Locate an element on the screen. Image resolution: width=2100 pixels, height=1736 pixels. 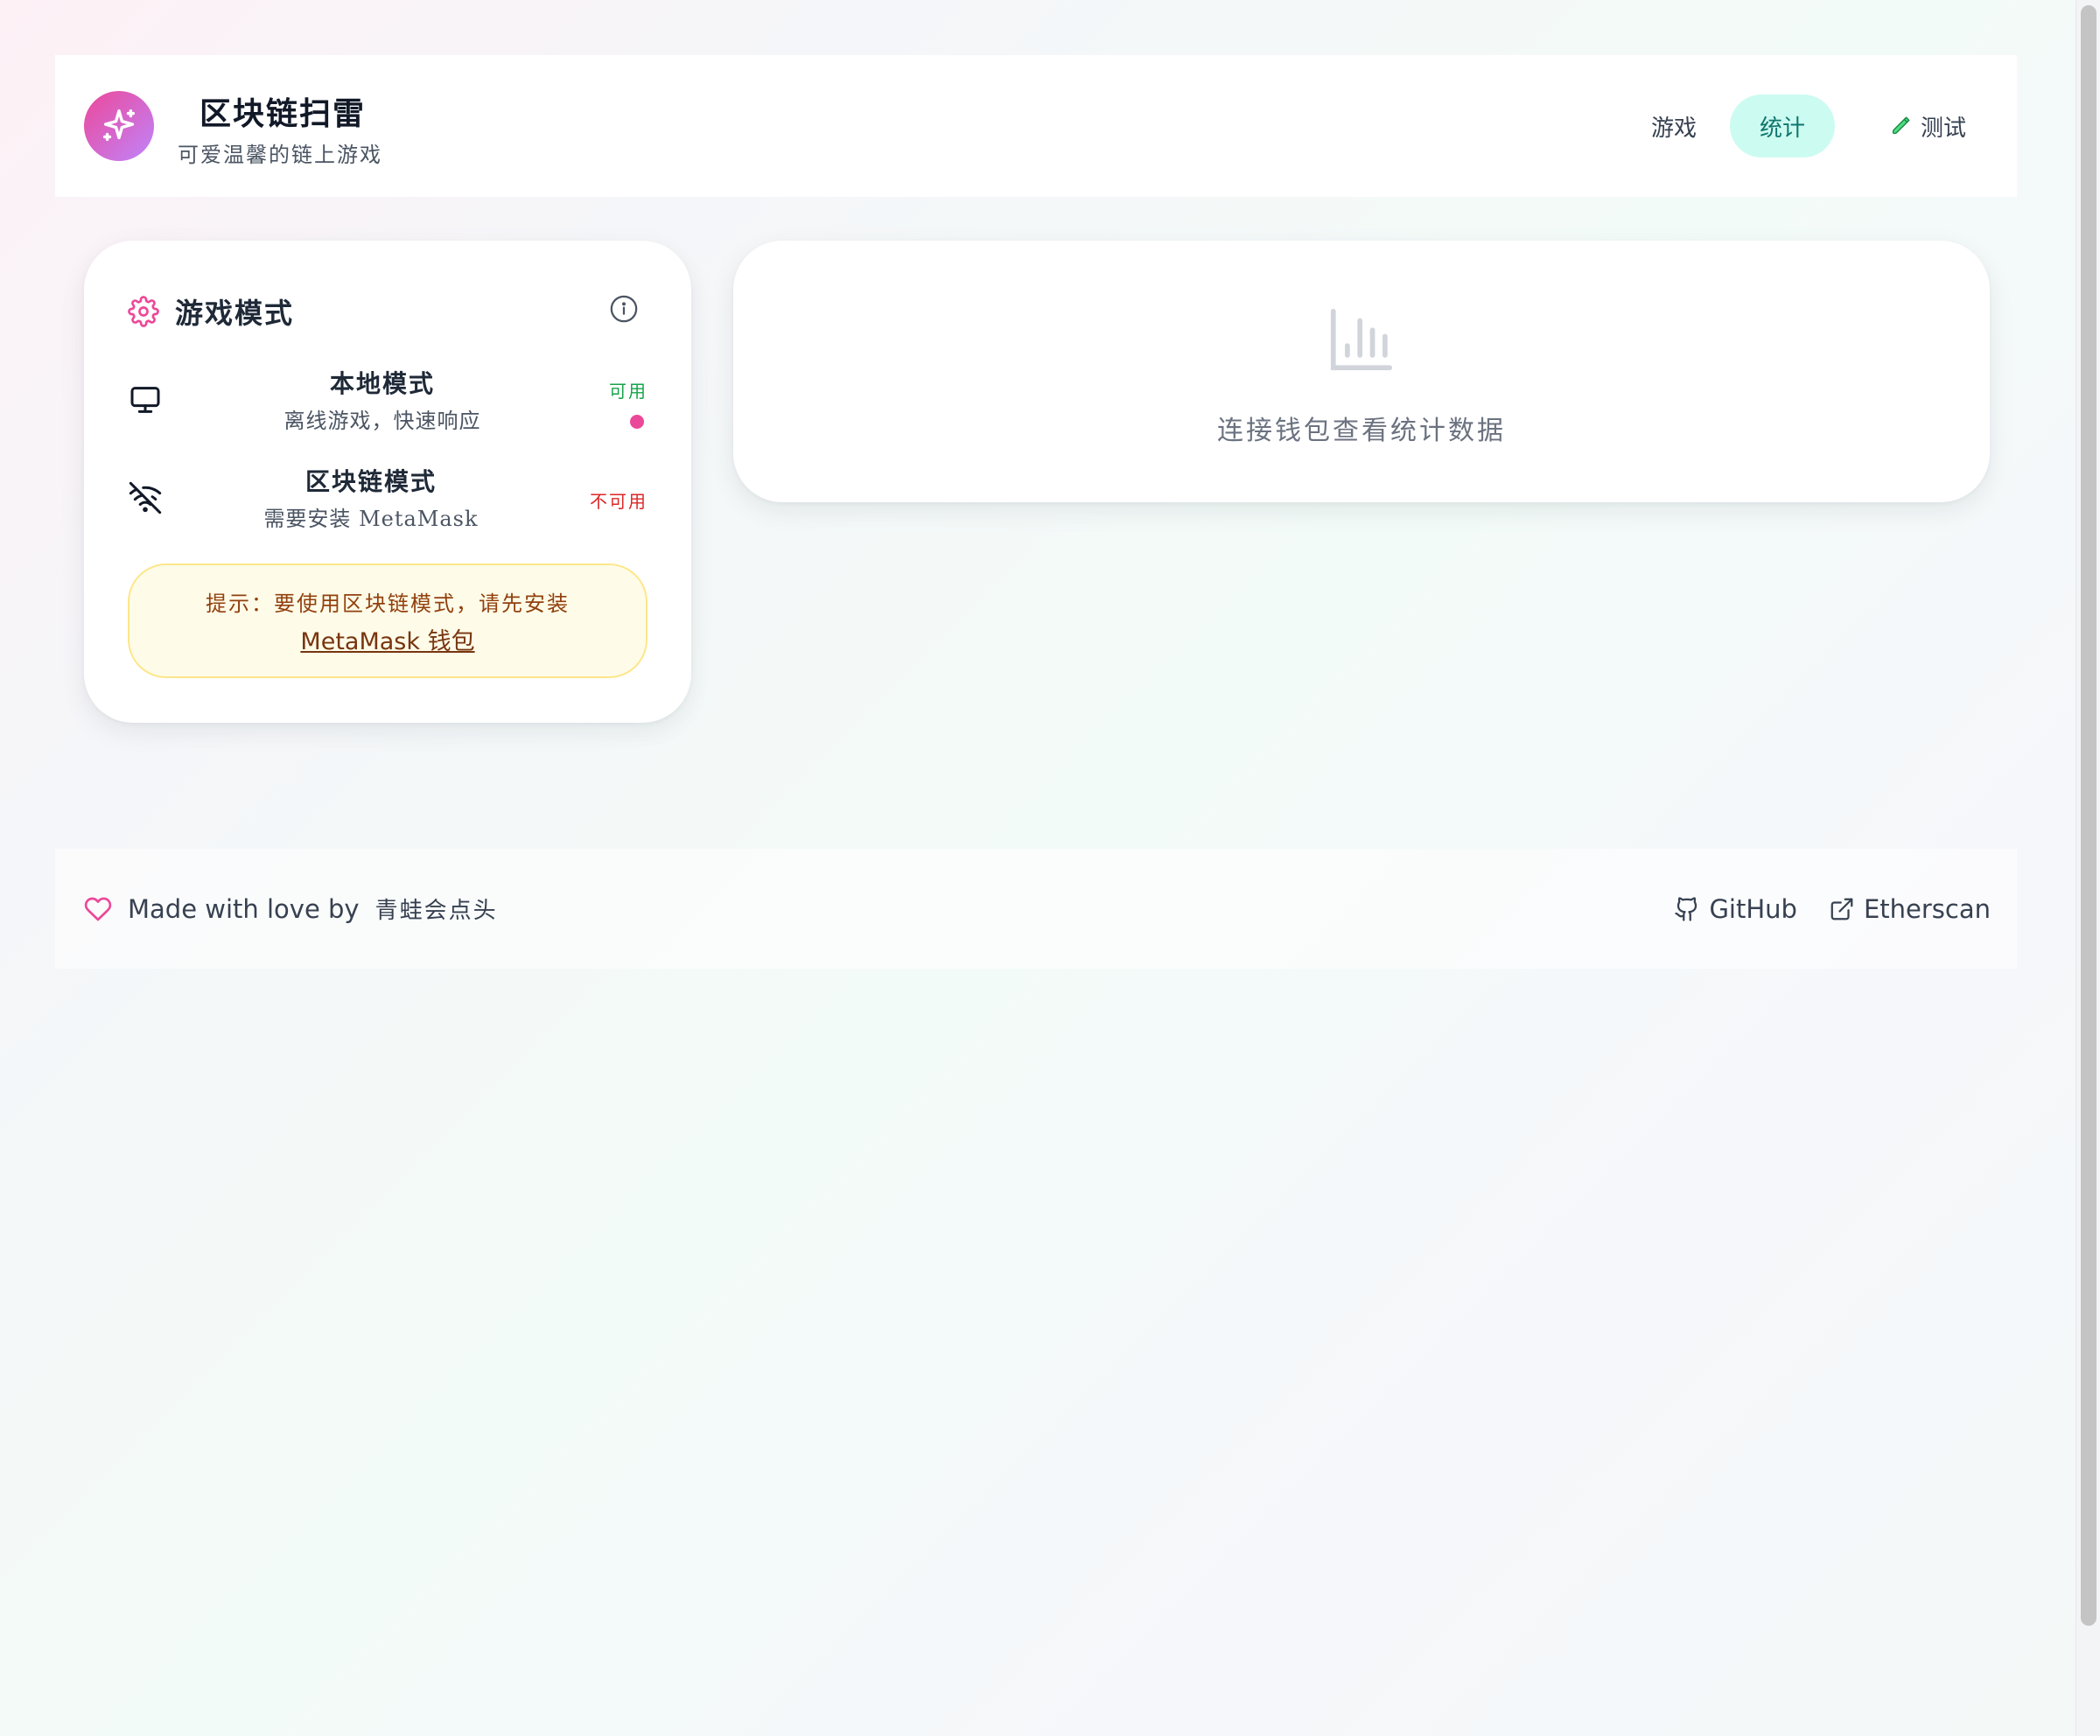
app-subtitle: 可爱温馨的链上游戏 is located at coordinates (280, 155).